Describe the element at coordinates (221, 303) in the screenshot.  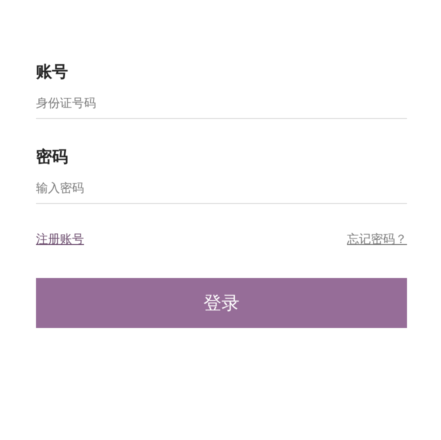
I see `login-button: 登录` at that location.